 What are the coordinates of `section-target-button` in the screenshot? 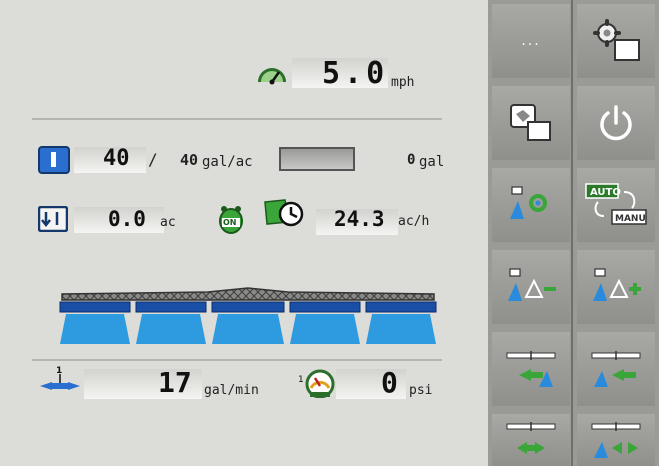 It's located at (531, 205).